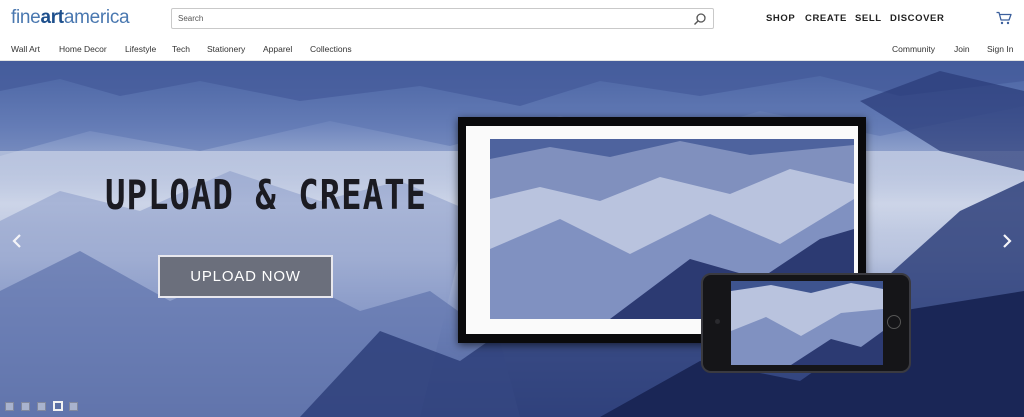 The height and width of the screenshot is (417, 1024). Describe the element at coordinates (140, 49) in the screenshot. I see `category-lifestyle: Lifestyle` at that location.